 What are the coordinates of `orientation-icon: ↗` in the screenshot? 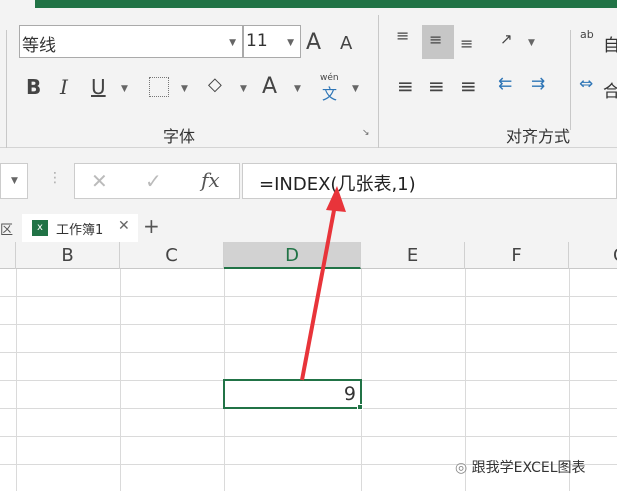 It's located at (506, 39).